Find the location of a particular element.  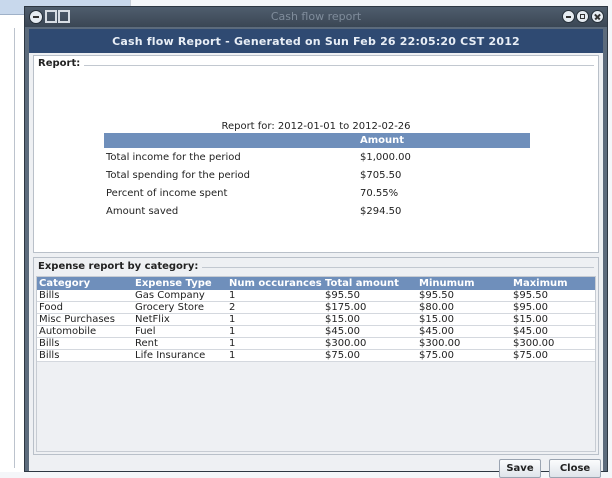

summary-row-saved: Amount saved $294.50 is located at coordinates (317, 211).